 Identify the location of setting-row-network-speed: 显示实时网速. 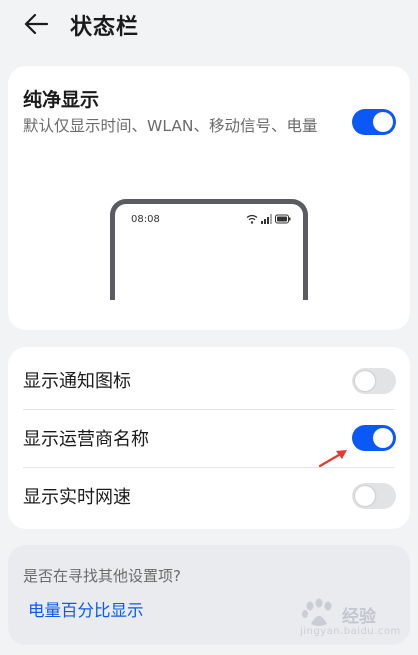
(209, 496).